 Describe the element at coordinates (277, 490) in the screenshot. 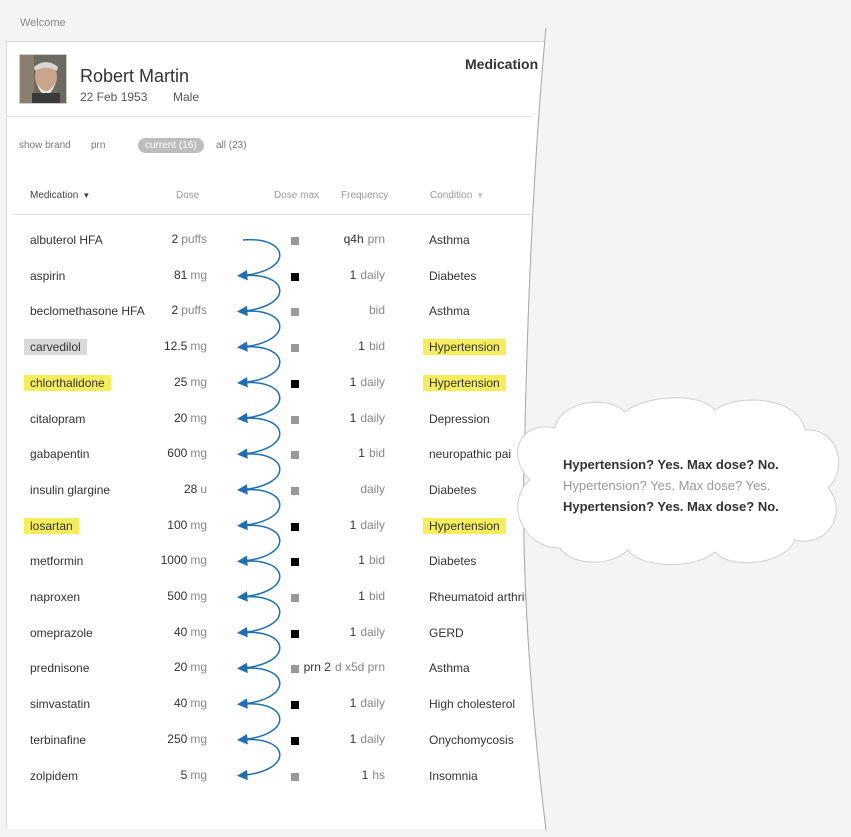

I see `table-row: insulin glargine 28 u daily Diabetes` at that location.